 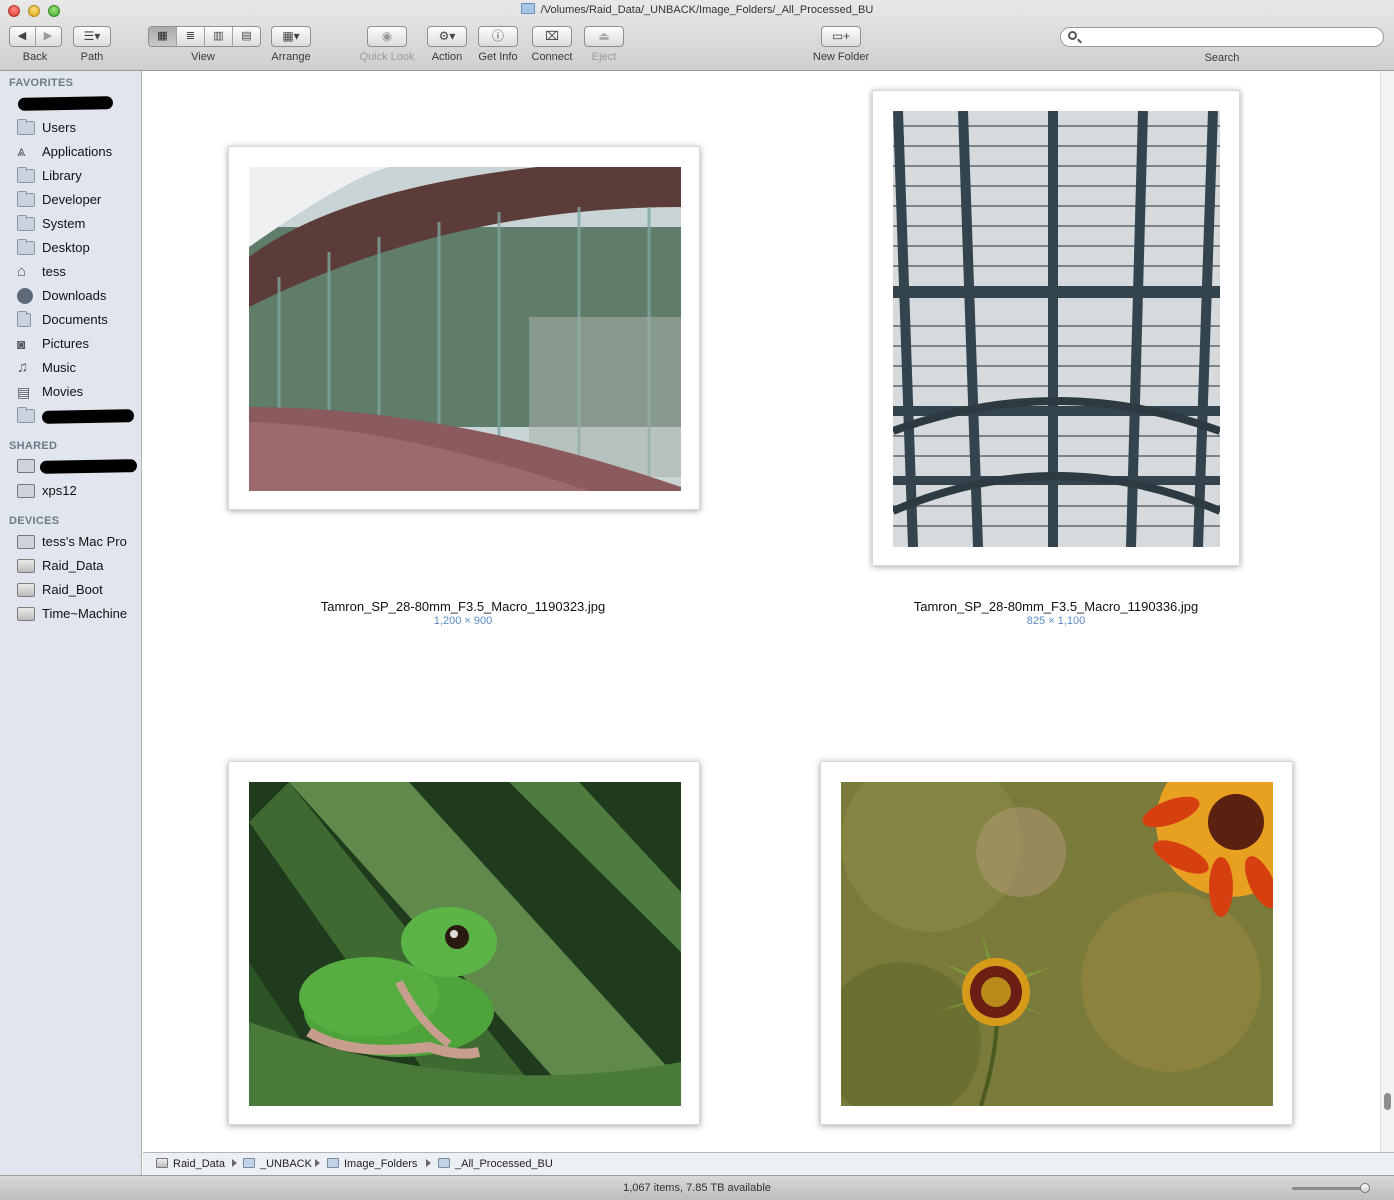 I want to click on search-input, so click(x=1232, y=38).